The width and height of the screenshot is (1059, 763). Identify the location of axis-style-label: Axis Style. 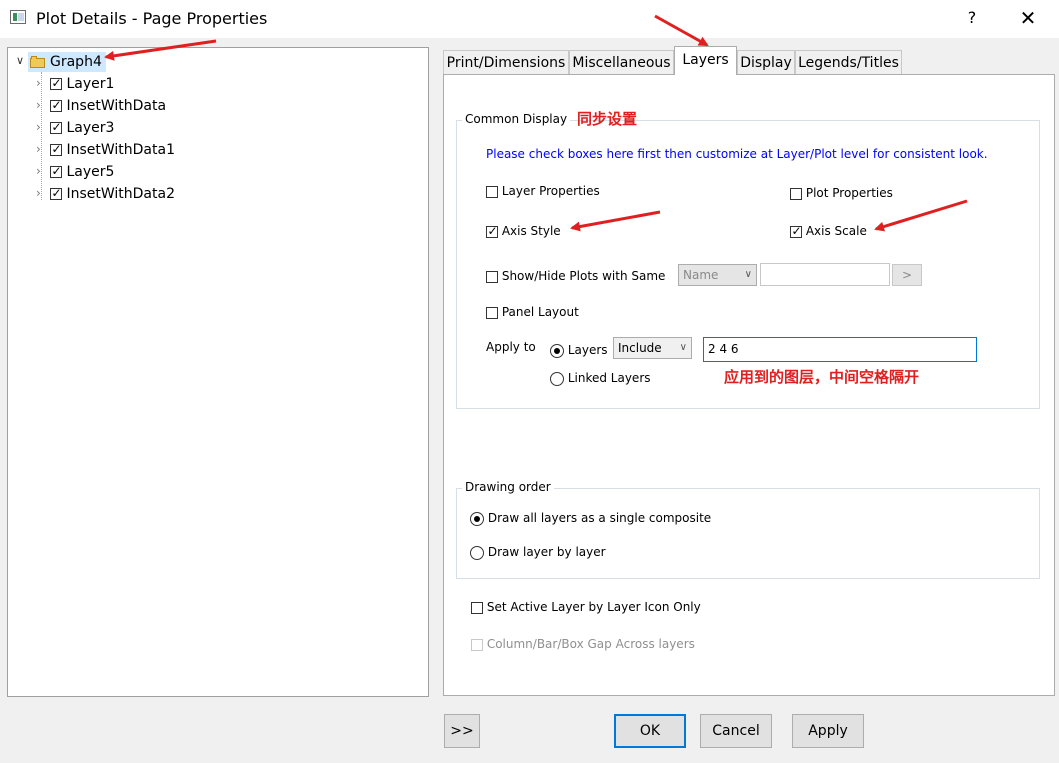
(531, 231).